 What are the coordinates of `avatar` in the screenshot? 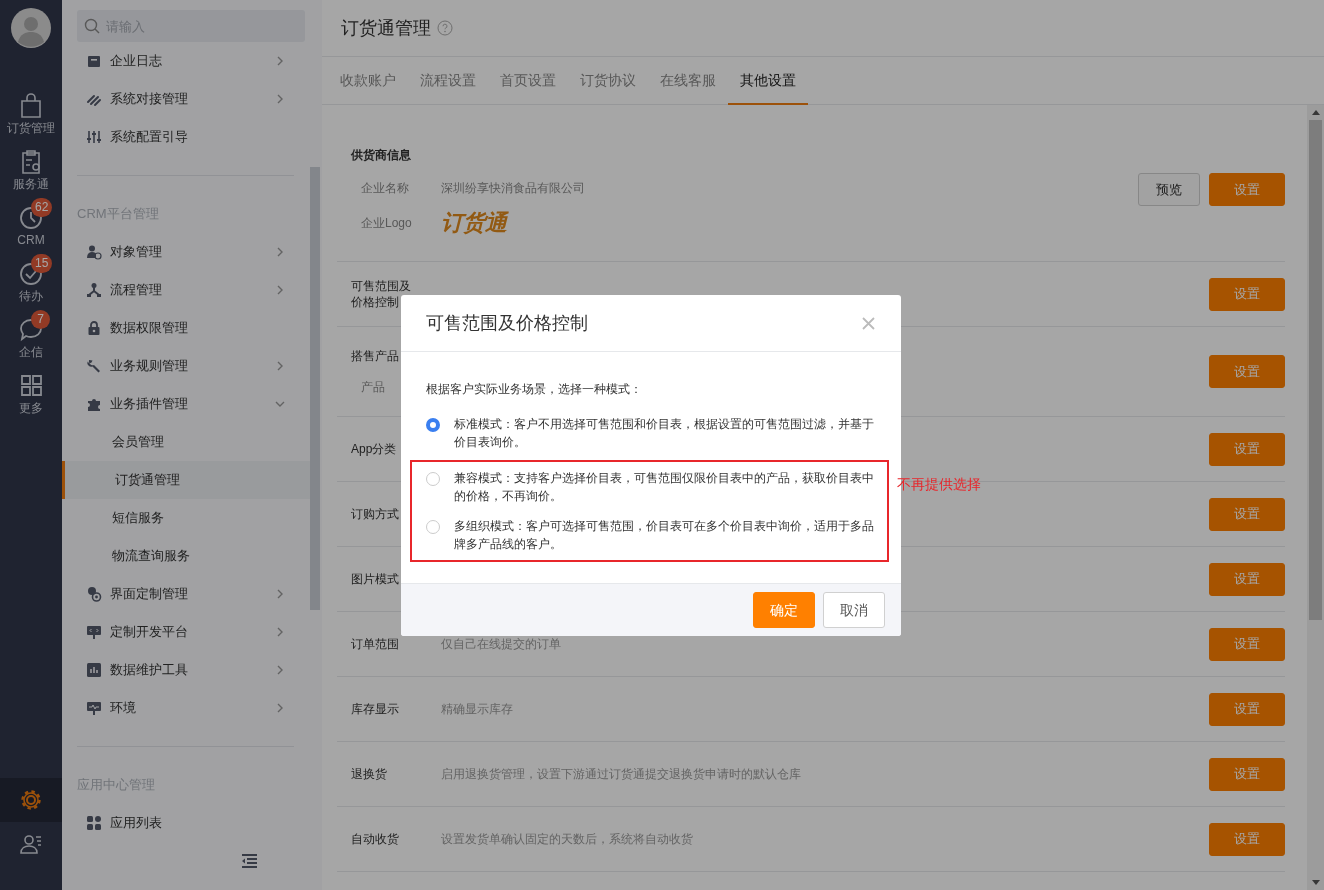 It's located at (31, 28).